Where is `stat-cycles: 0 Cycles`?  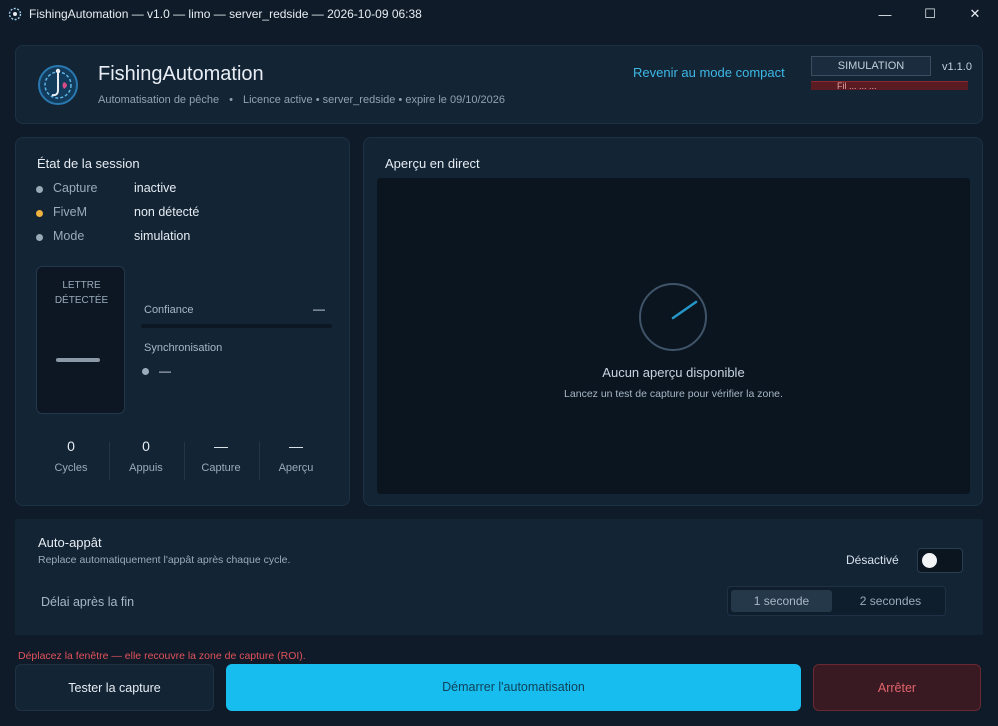 stat-cycles: 0 Cycles is located at coordinates (71, 456).